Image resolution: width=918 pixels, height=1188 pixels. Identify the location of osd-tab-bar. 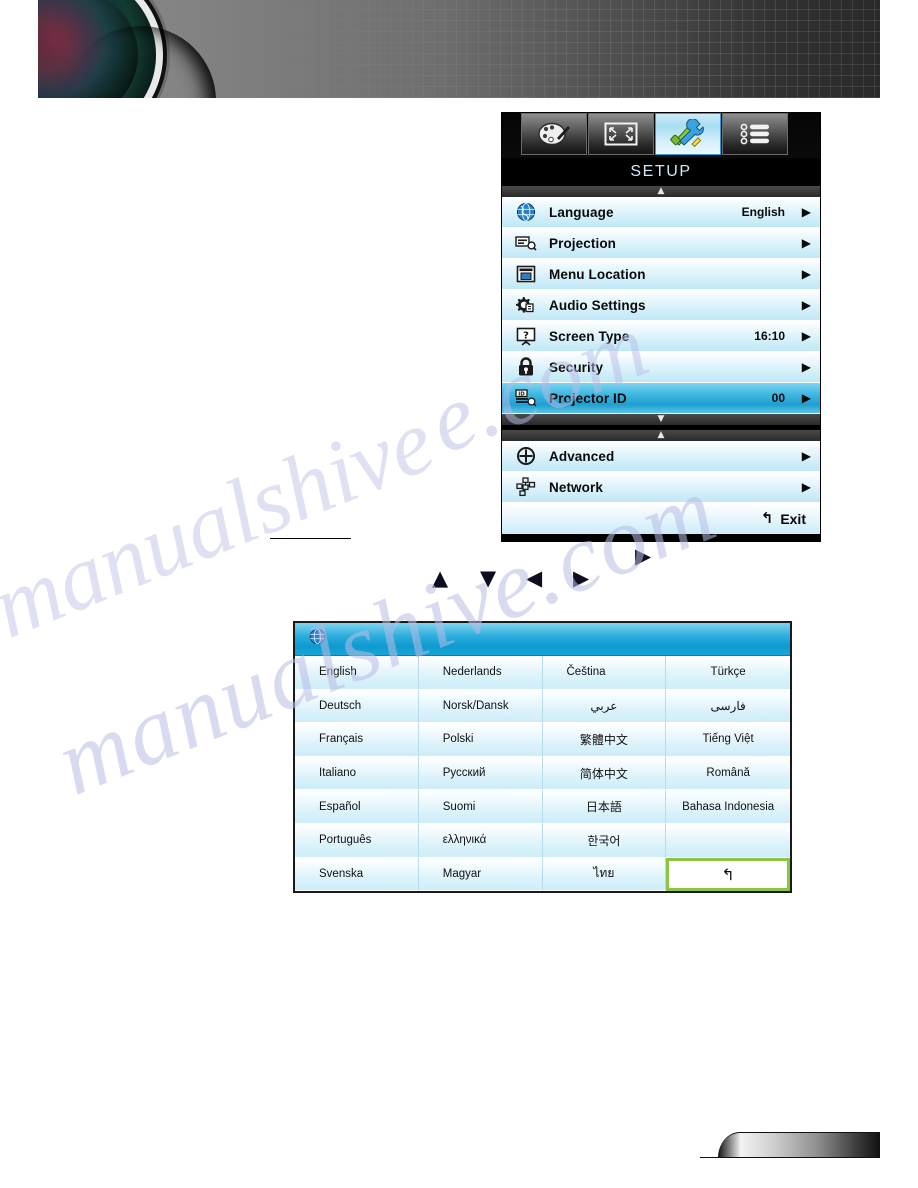
(661, 135).